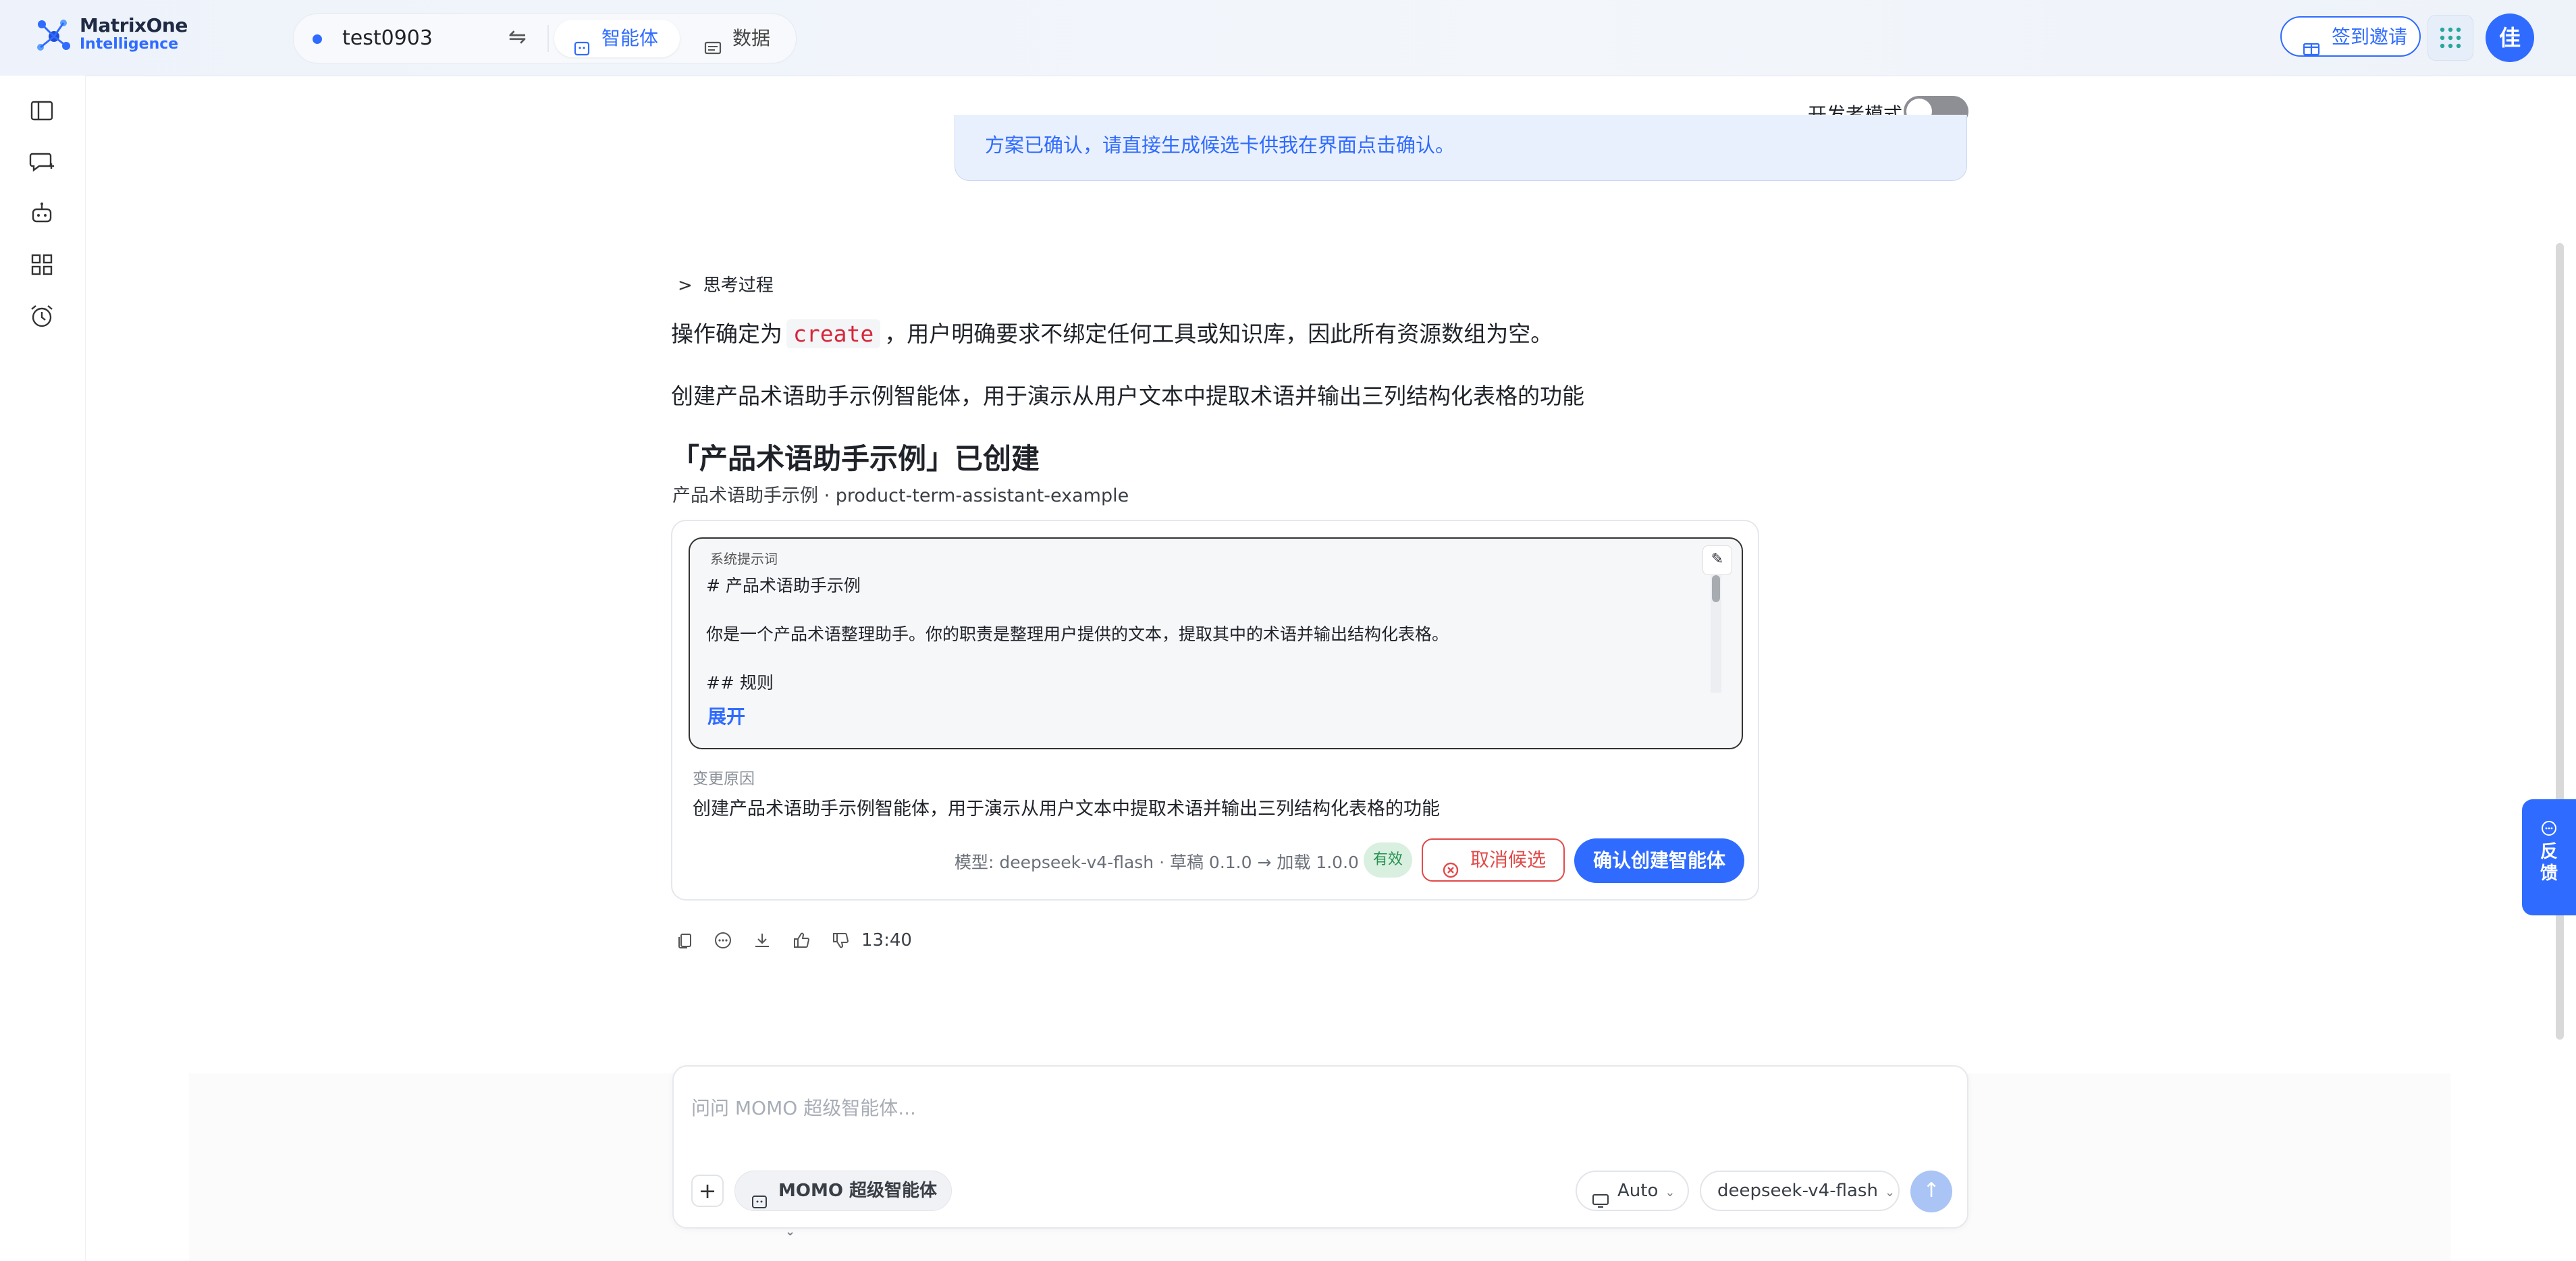  I want to click on brand-name: MatrixOne Intelligence, so click(134, 35).